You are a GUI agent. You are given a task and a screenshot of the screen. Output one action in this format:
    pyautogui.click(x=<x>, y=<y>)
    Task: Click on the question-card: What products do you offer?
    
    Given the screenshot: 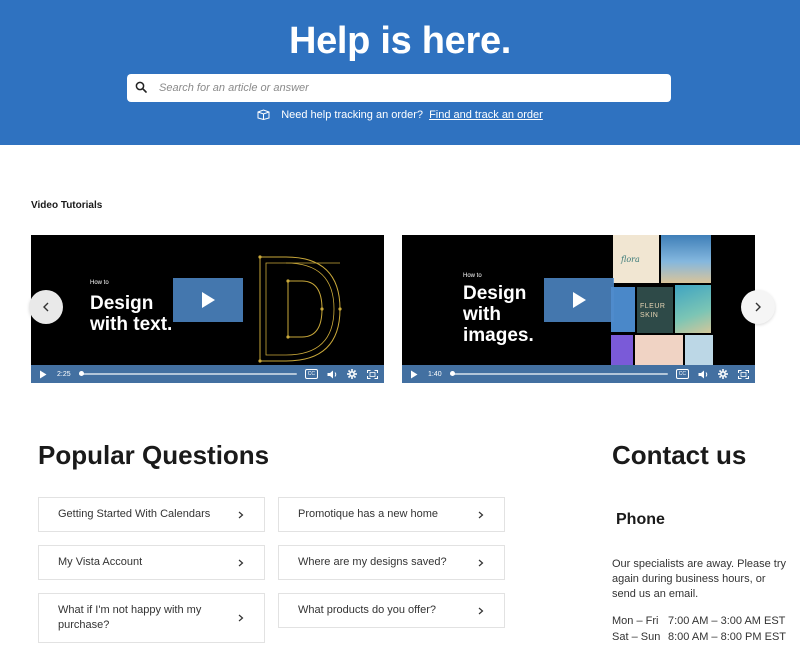 What is the action you would take?
    pyautogui.click(x=391, y=610)
    